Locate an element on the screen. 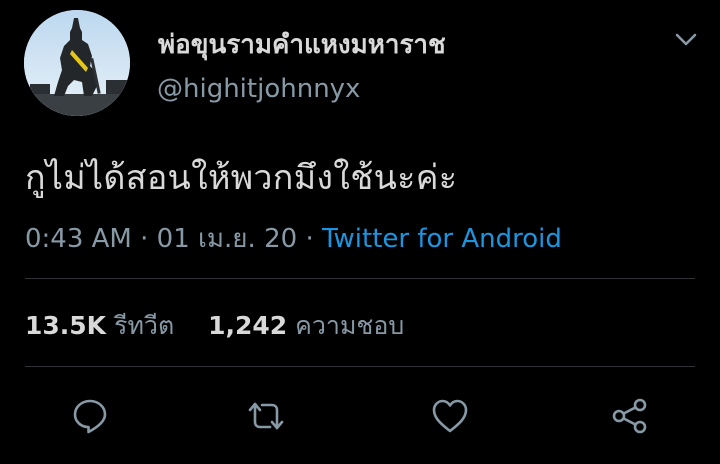 The image size is (720, 464). avatar-statue-image is located at coordinates (77, 63).